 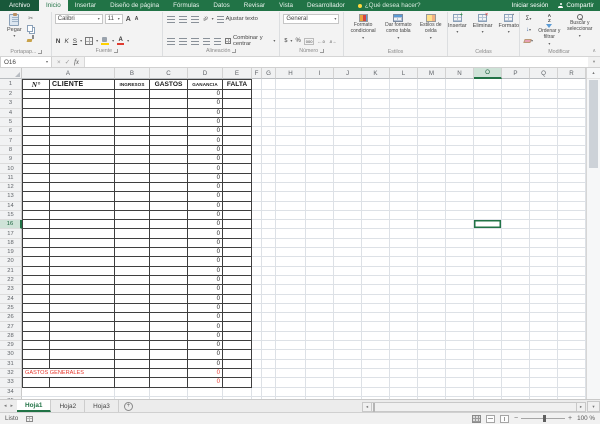 I want to click on row-header-7: 7, so click(x=11, y=141).